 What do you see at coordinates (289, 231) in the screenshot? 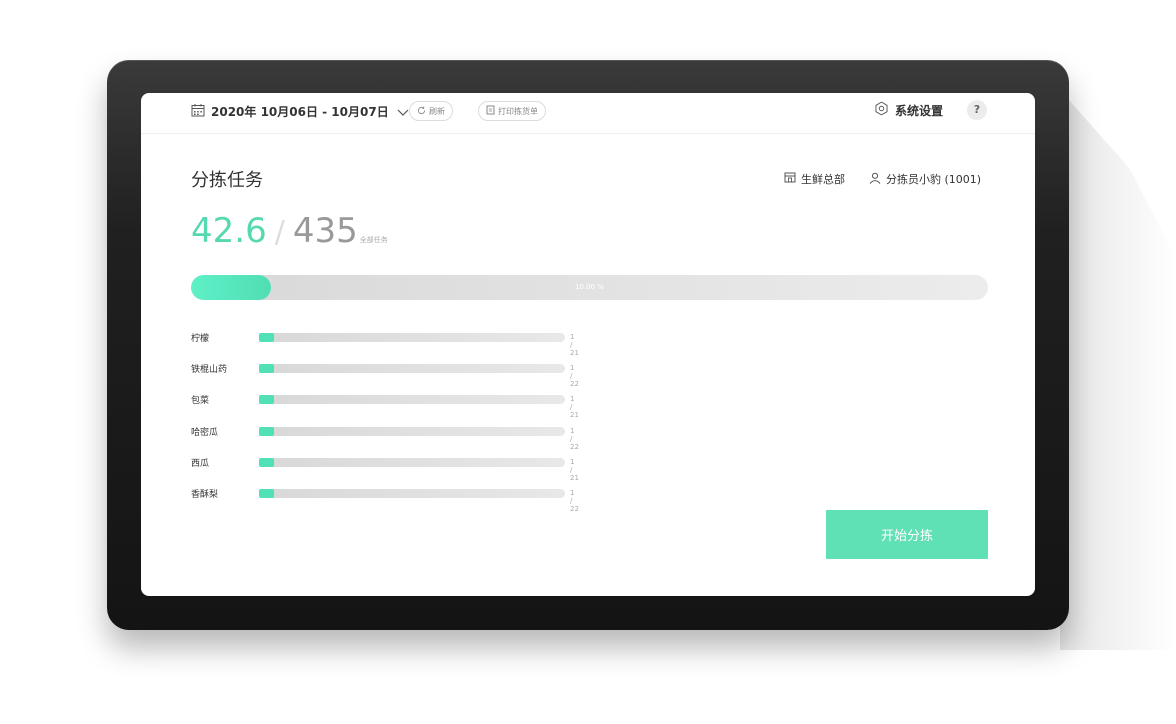
I see `task-summary: 42.6 / 435 全部任务` at bounding box center [289, 231].